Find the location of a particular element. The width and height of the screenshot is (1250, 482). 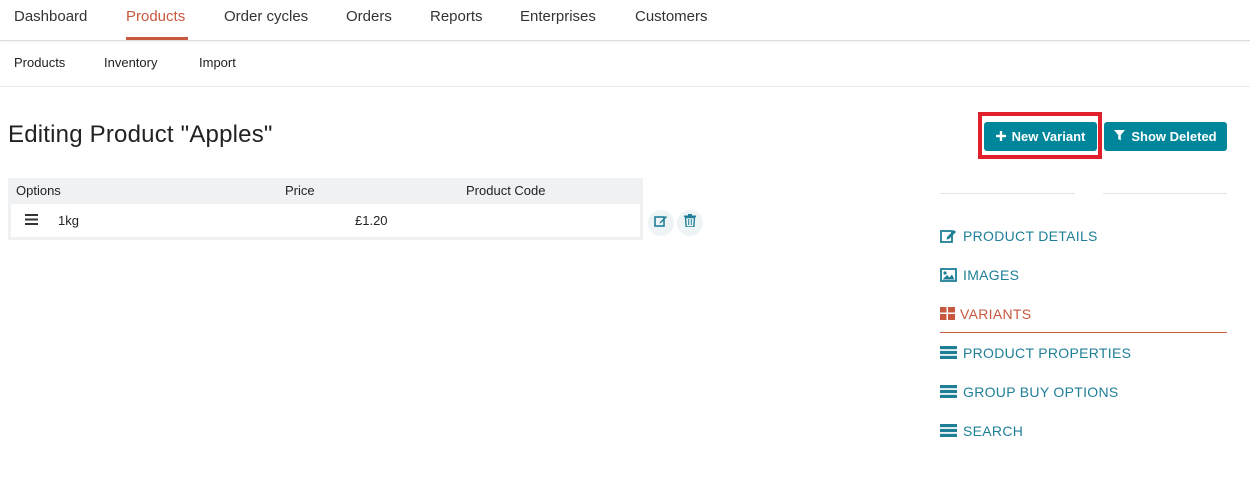

image-icon is located at coordinates (948, 275).